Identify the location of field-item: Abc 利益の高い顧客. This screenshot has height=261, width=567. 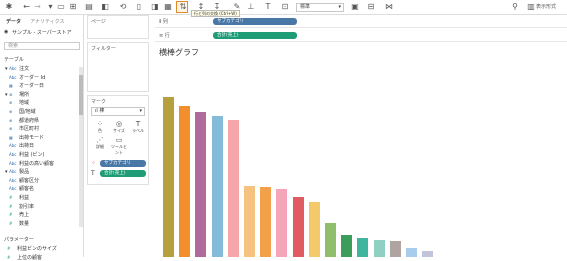
(31, 163).